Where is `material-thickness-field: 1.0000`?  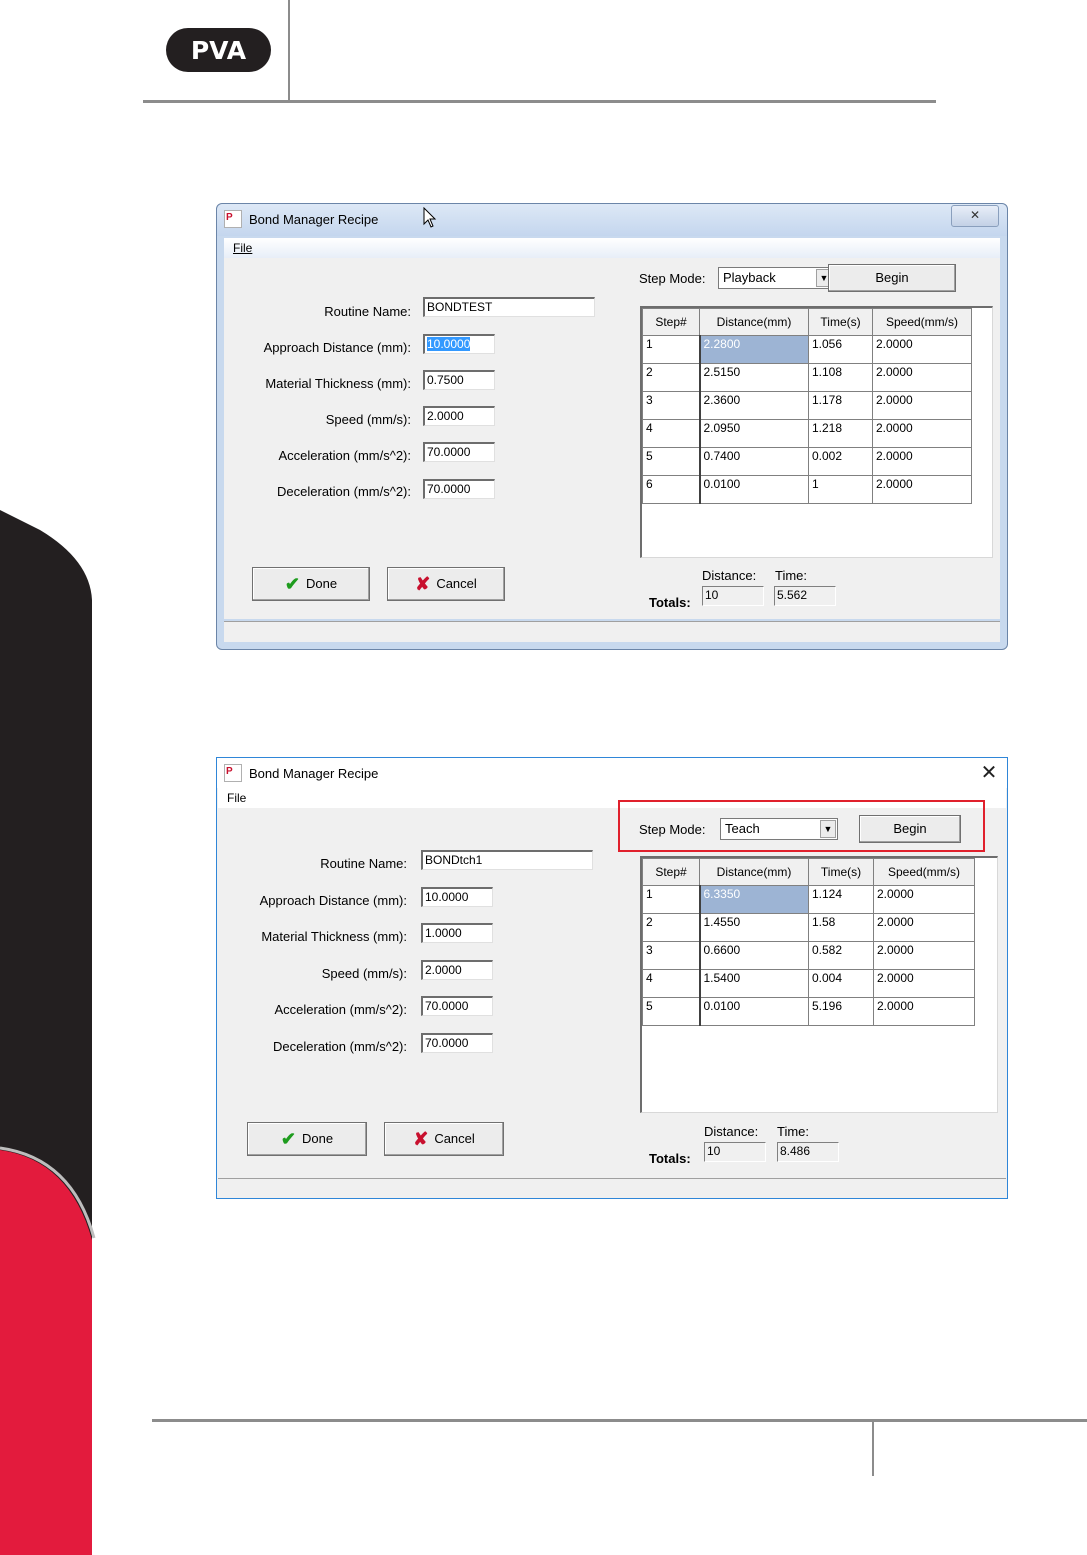 material-thickness-field: 1.0000 is located at coordinates (457, 933).